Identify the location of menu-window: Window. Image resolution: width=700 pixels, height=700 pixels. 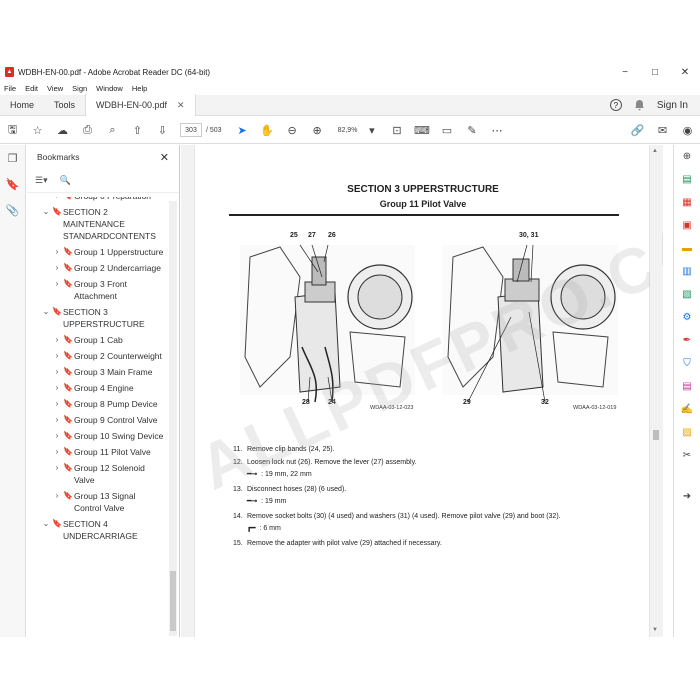
(109, 88).